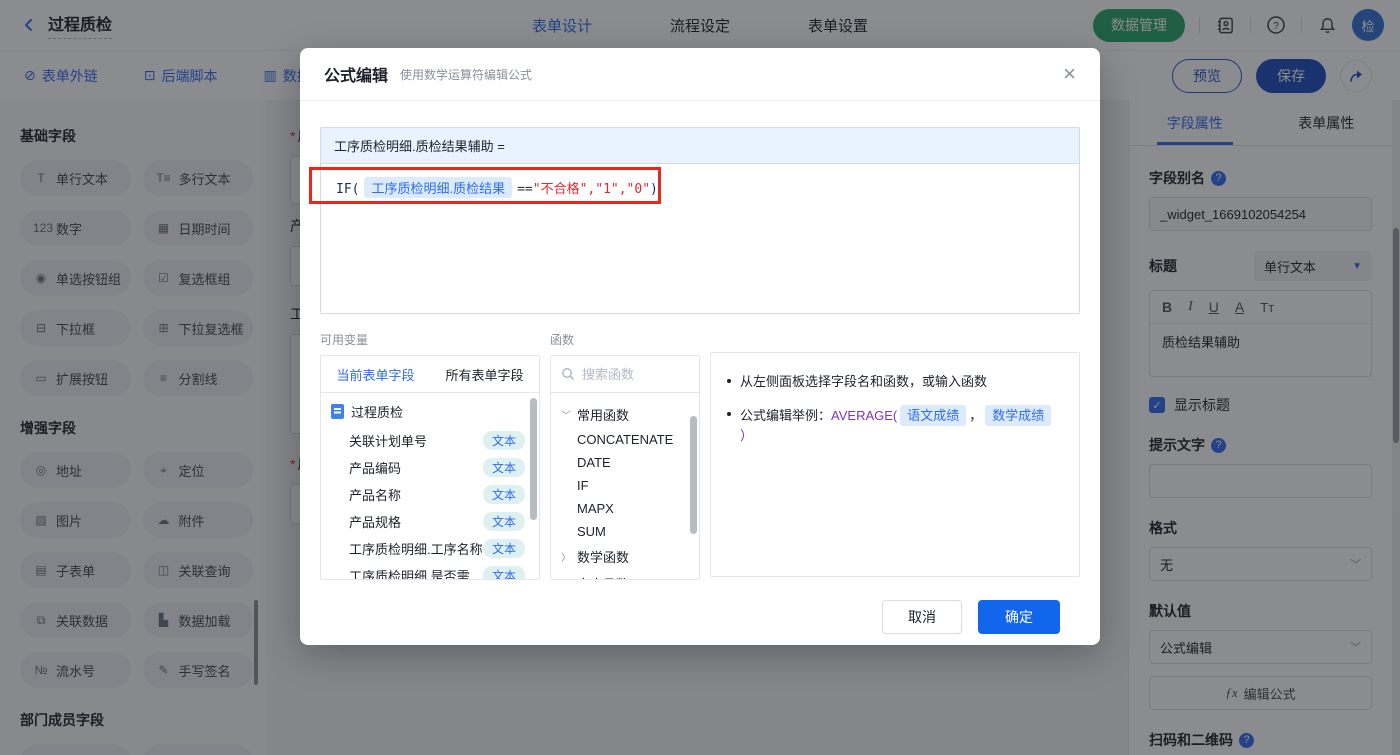  Describe the element at coordinates (525, 189) in the screenshot. I see `formula-operator: ==` at that location.